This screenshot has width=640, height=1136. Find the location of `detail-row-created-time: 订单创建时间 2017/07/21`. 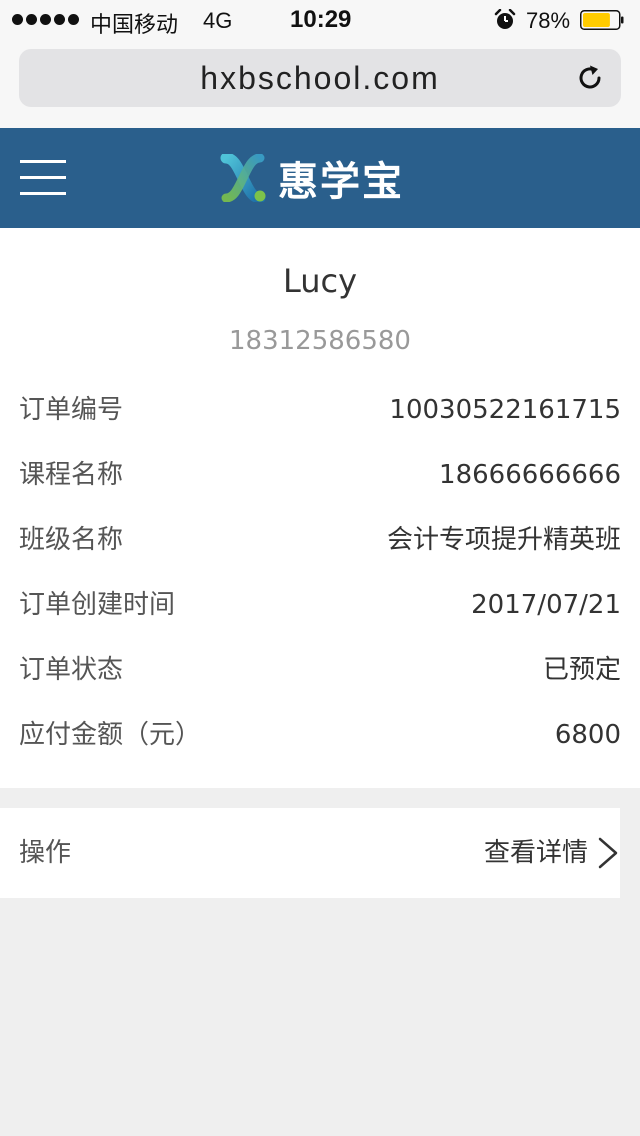

detail-row-created-time: 订单创建时间 2017/07/21 is located at coordinates (320, 605).